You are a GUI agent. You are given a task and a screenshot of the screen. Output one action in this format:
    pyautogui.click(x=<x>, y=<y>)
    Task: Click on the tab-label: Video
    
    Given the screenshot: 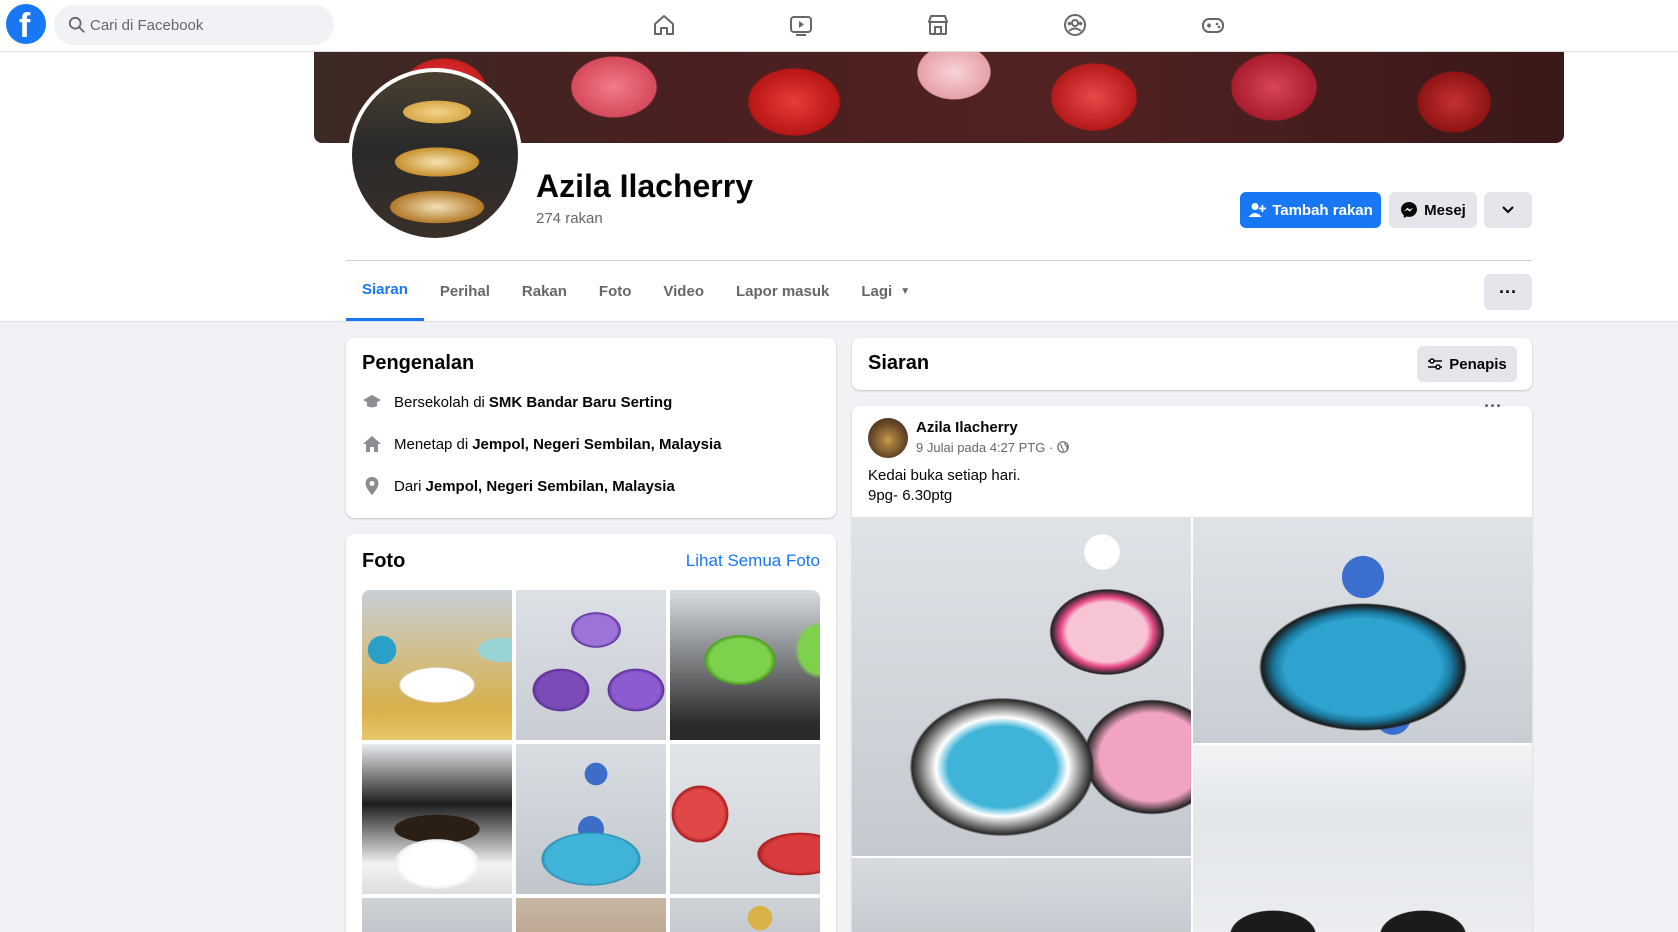 What is the action you would take?
    pyautogui.click(x=683, y=291)
    